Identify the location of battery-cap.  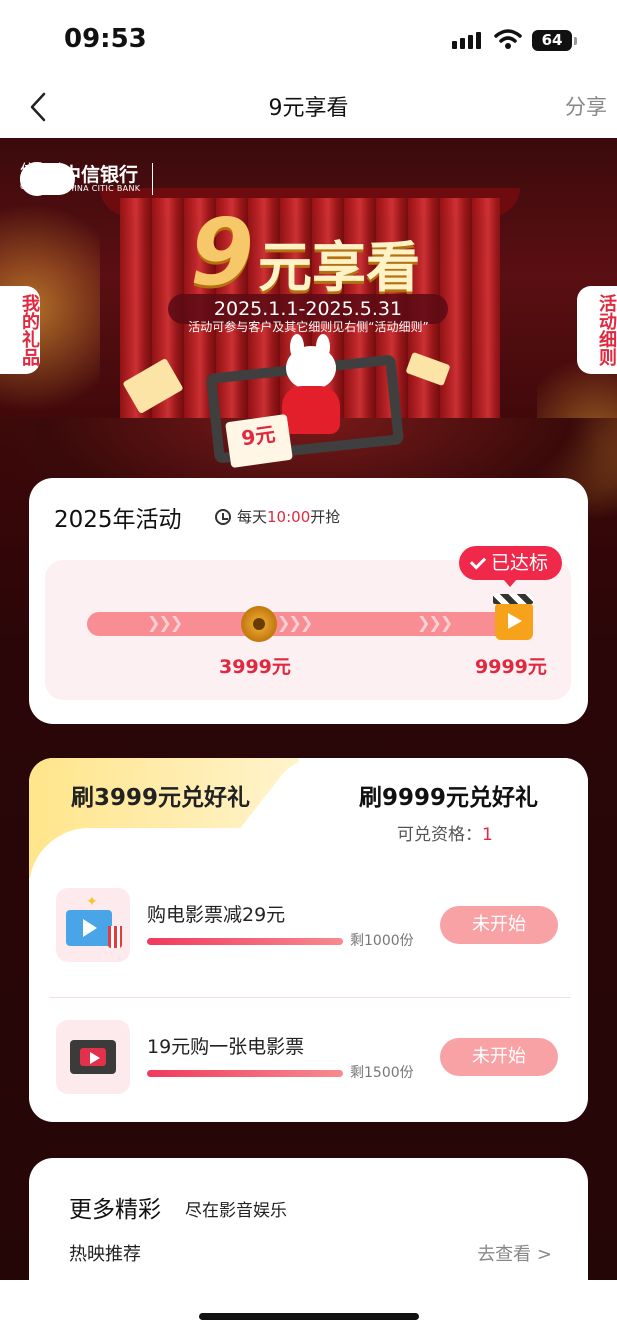
(575, 41).